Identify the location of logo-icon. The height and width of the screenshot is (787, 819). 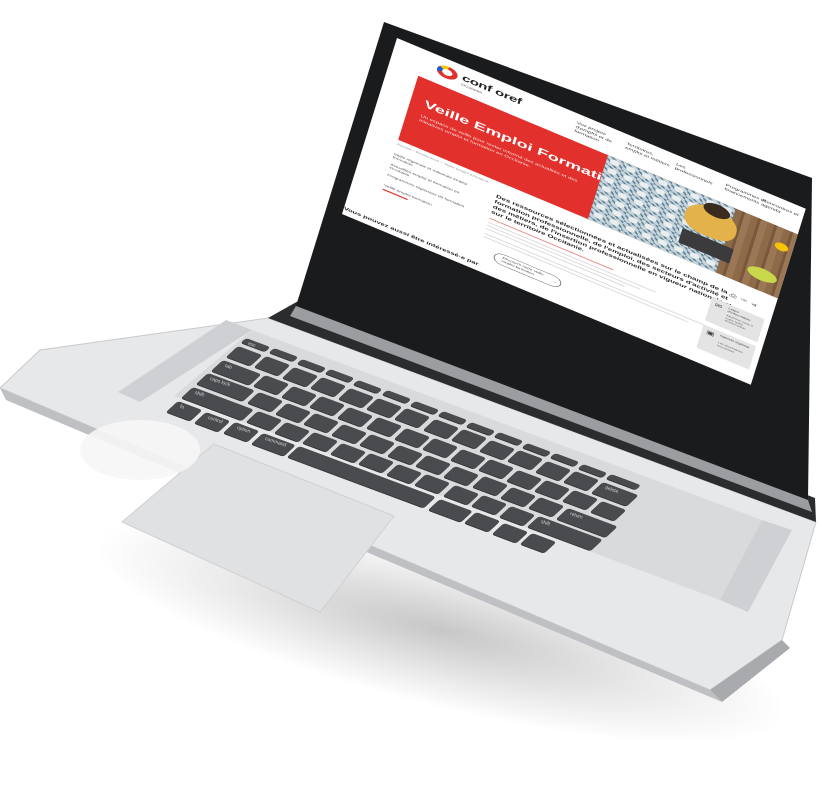
(447, 72).